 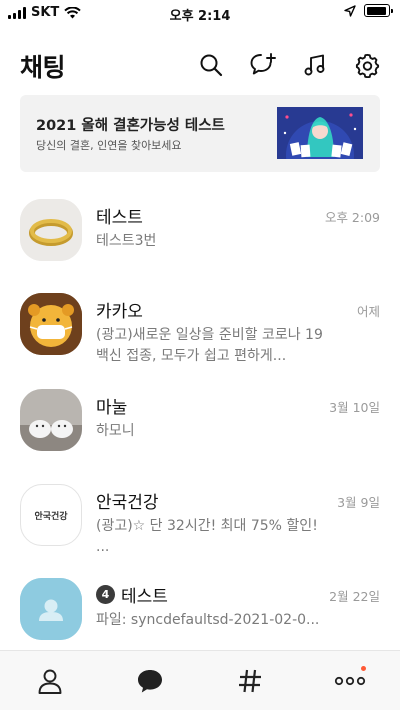 I want to click on chat-row: 테스트 테스트3번 오후 2:09, so click(x=200, y=244).